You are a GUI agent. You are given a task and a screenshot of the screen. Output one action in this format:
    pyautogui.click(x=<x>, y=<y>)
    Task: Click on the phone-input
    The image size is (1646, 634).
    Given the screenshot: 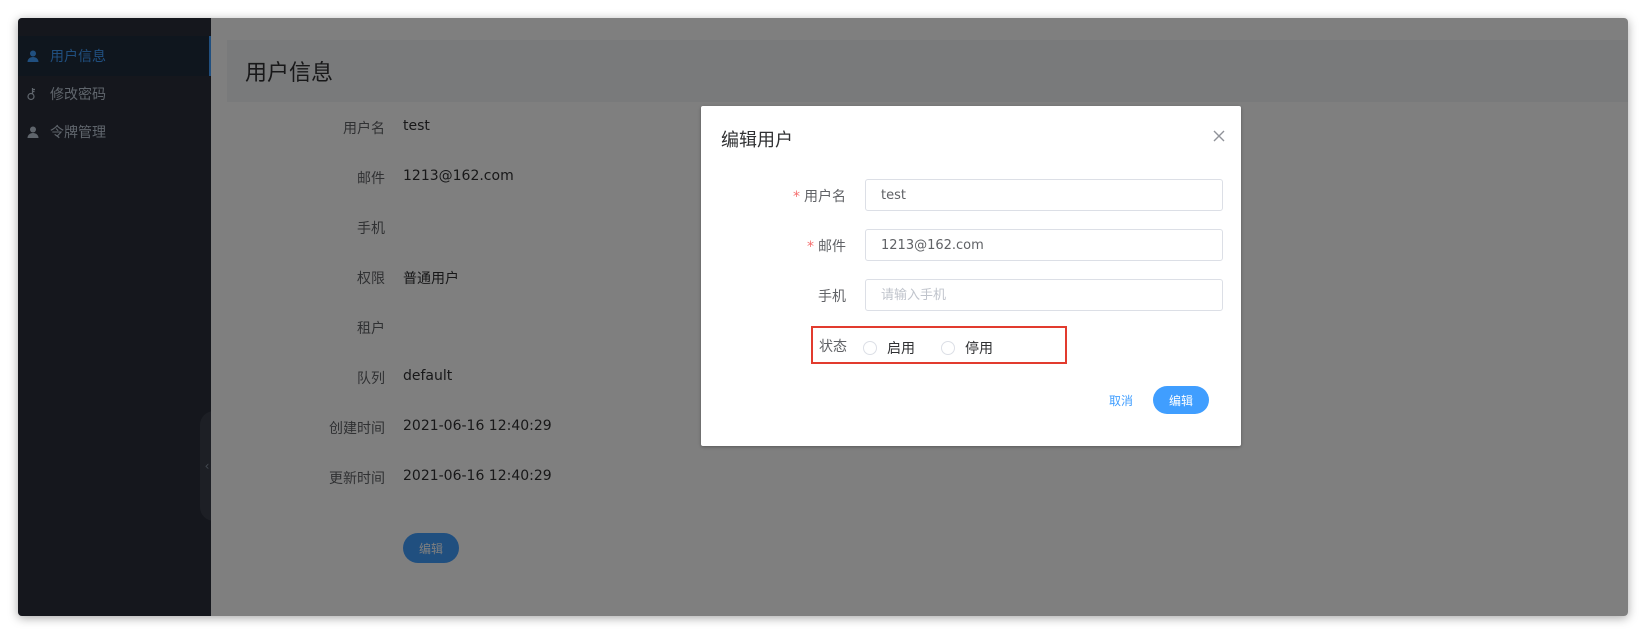 What is the action you would take?
    pyautogui.click(x=1044, y=295)
    